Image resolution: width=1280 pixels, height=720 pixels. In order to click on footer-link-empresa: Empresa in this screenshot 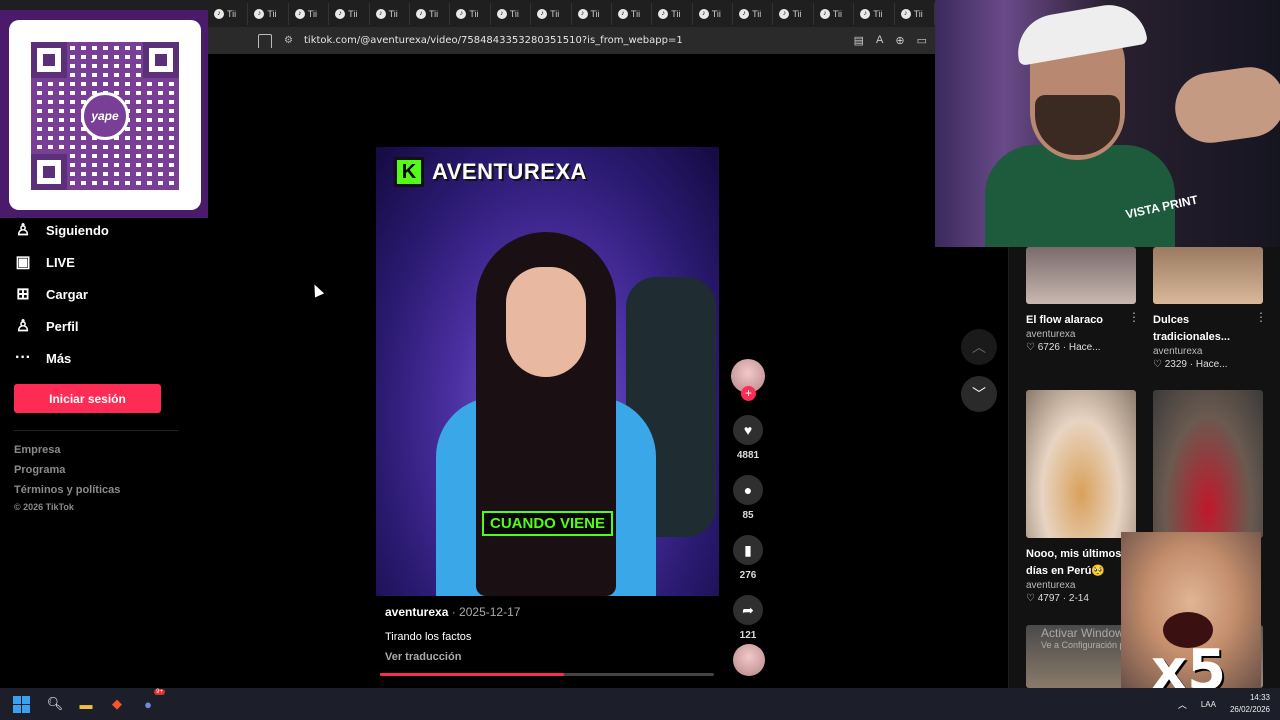, I will do `click(67, 454)`.